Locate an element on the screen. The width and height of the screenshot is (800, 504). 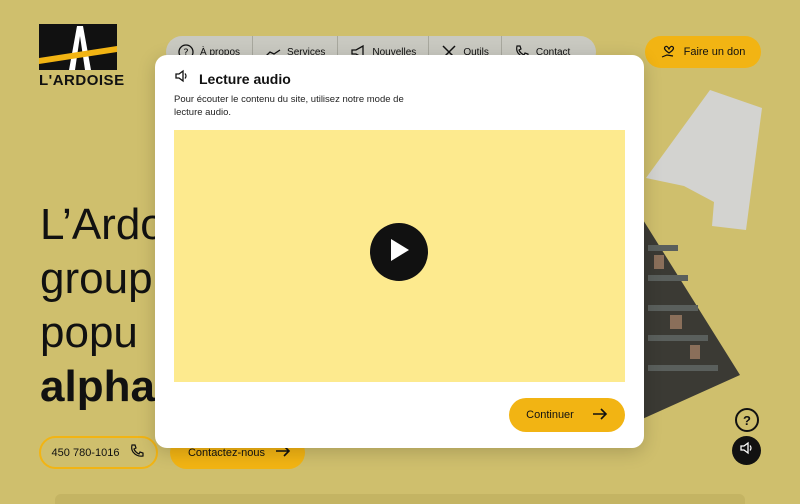
continue-button: Continuer is located at coordinates (567, 415).